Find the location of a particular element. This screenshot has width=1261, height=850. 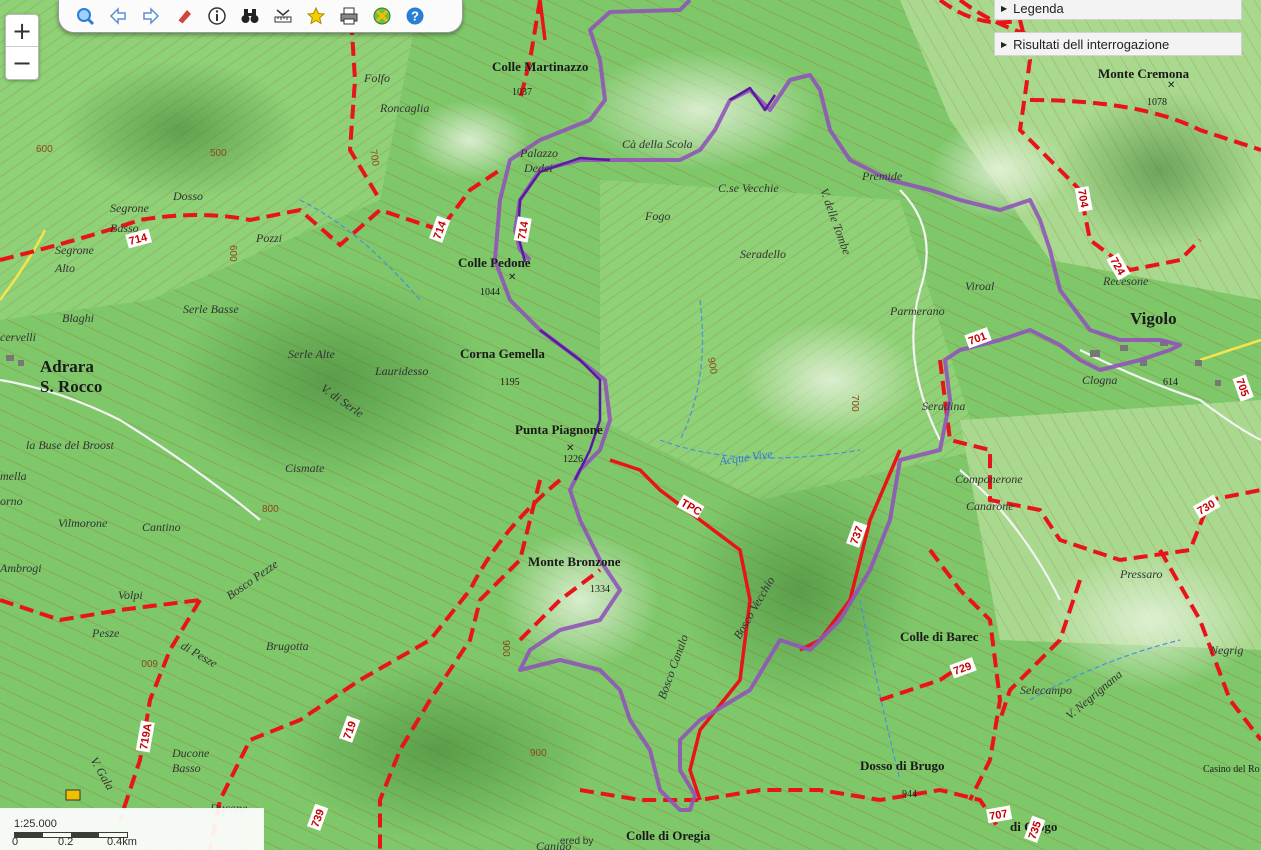

star-icon is located at coordinates (316, 15).